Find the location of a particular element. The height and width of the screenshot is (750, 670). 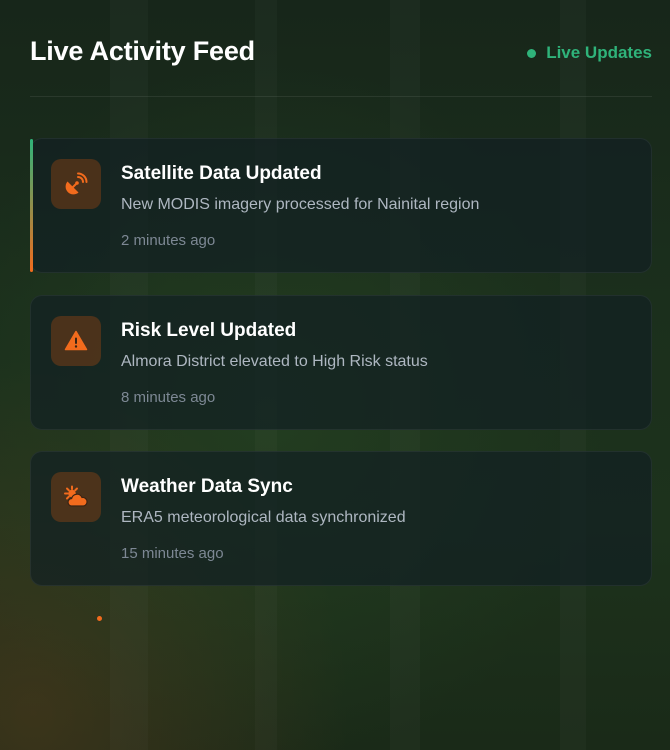

live-status-dot is located at coordinates (532, 53).